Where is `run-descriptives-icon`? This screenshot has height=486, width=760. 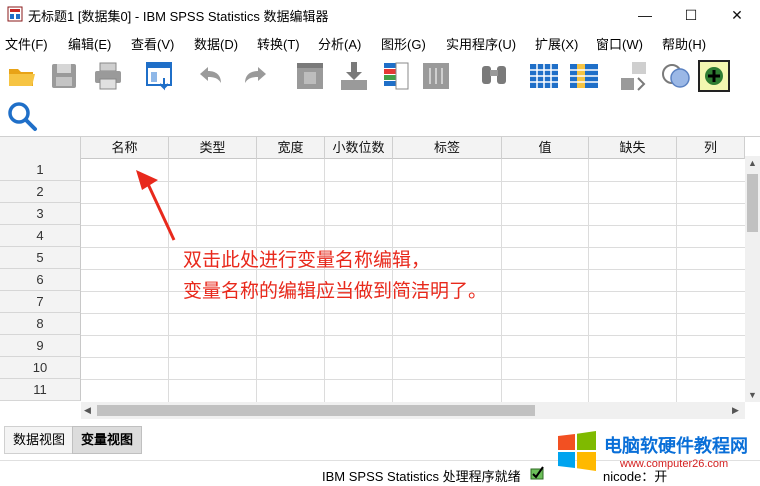
run-descriptives-icon is located at coordinates (436, 76).